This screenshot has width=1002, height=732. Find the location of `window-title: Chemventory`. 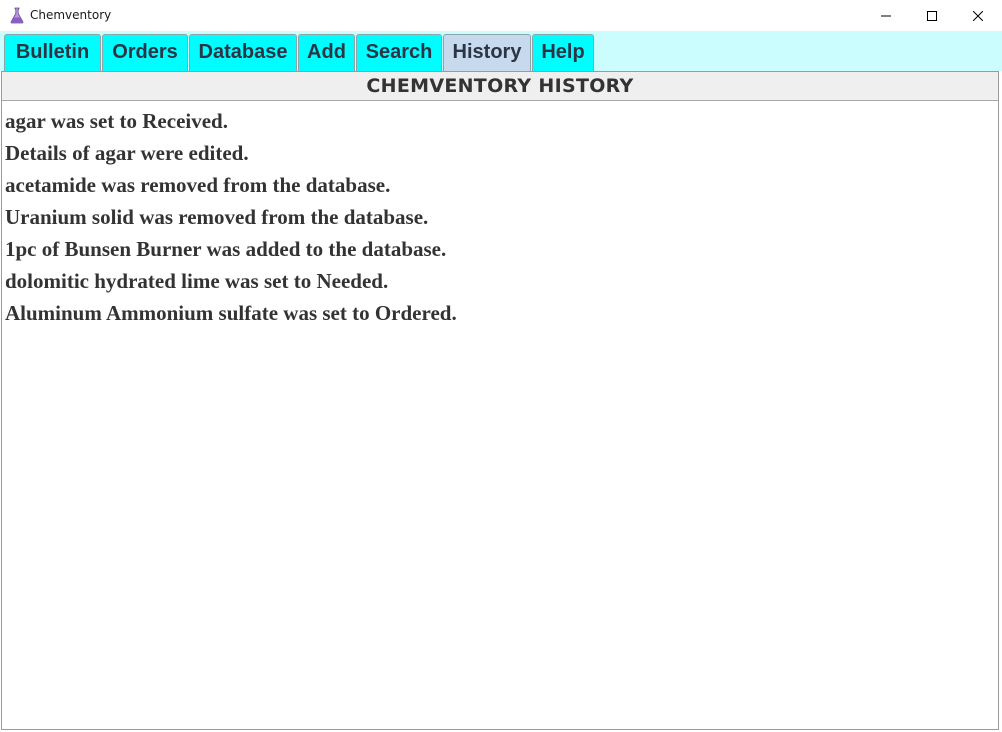

window-title: Chemventory is located at coordinates (71, 15).